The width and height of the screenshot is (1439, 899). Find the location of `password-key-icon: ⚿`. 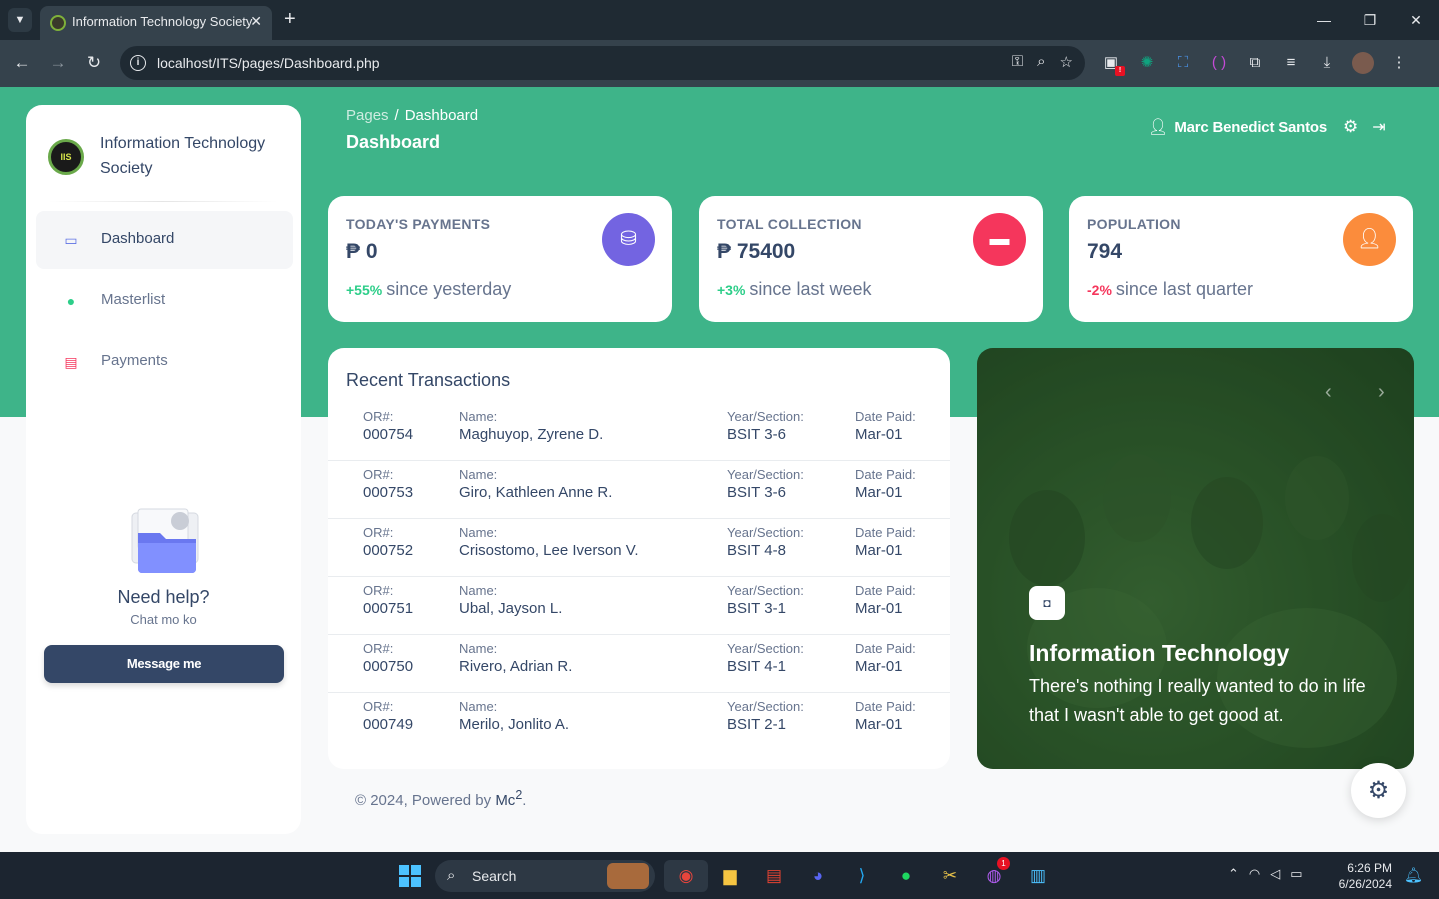

password-key-icon: ⚿ is located at coordinates (1017, 62).